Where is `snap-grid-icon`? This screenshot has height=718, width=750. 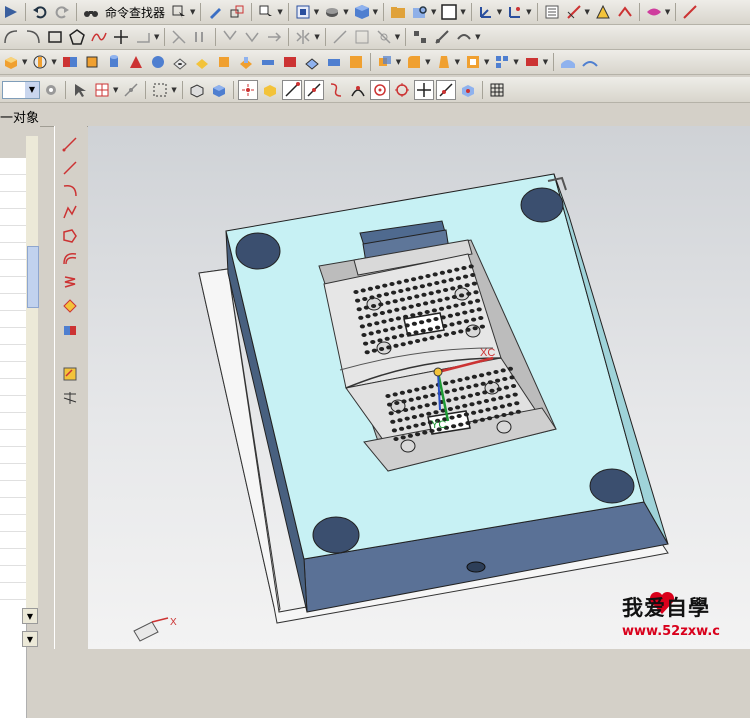
snap-grid-icon is located at coordinates (102, 90).